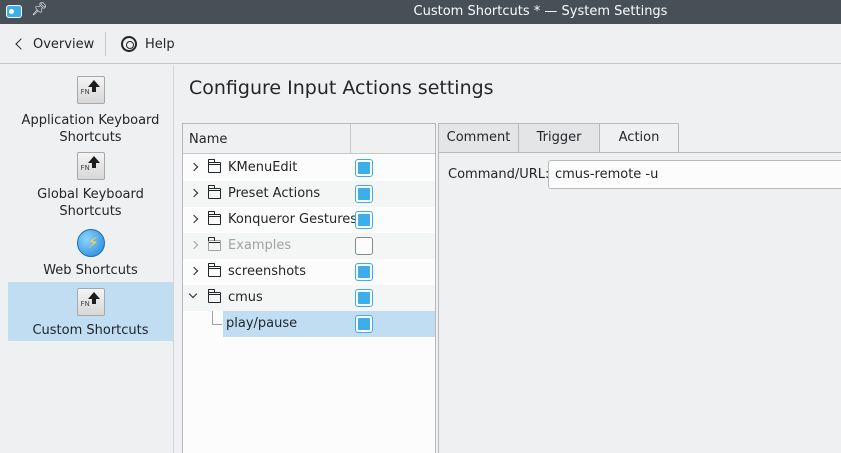  Describe the element at coordinates (260, 245) in the screenshot. I see `tree-row-label: Examples` at that location.